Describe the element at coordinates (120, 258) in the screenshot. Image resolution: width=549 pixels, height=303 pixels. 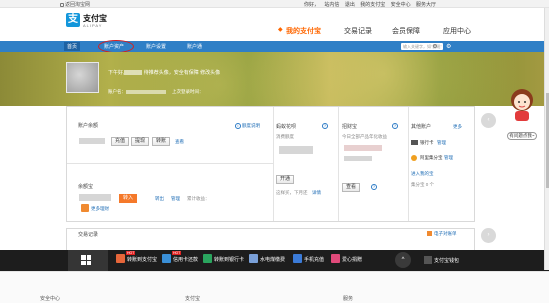
I see `transfer-icon` at that location.